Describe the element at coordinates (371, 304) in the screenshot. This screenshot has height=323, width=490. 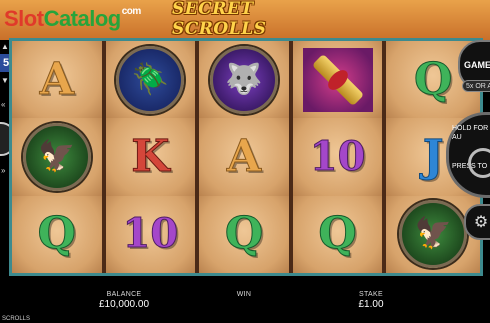
I see `stake-value: £1.00` at that location.